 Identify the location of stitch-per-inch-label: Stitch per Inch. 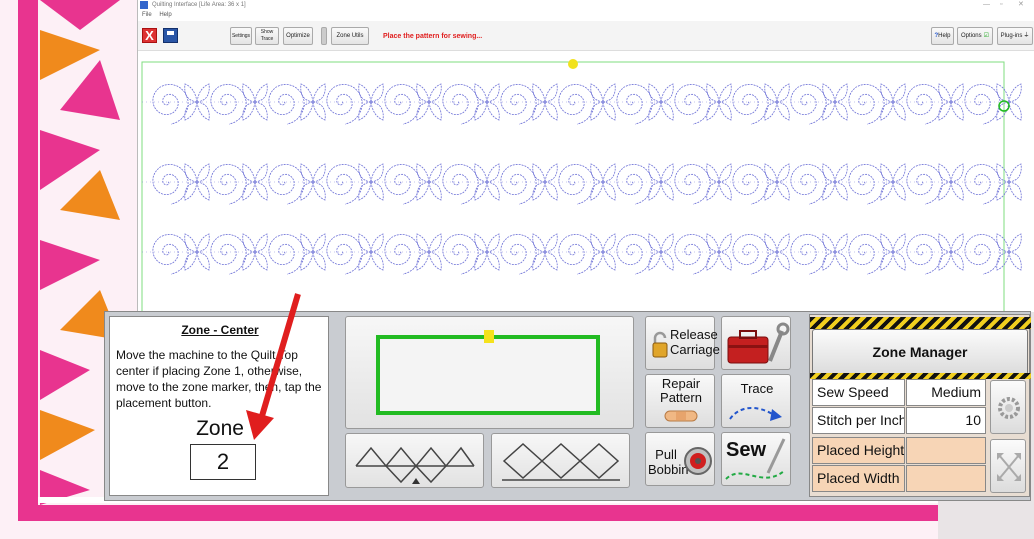
(858, 420).